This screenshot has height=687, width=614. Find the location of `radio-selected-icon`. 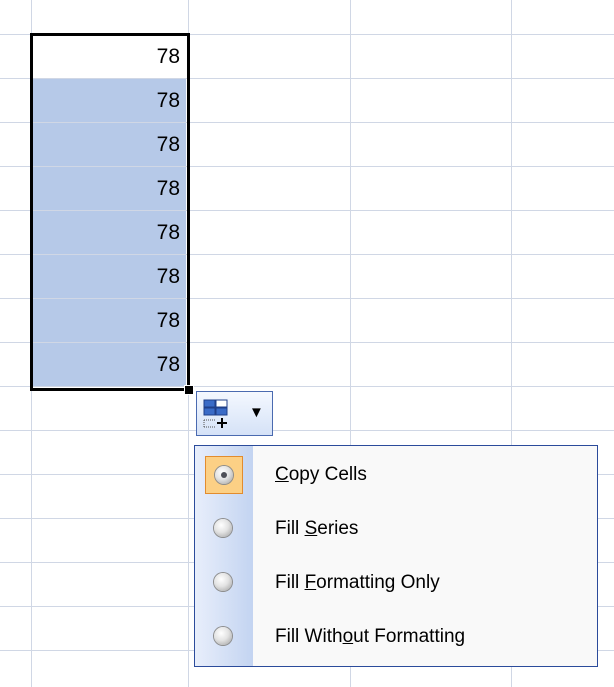

radio-selected-icon is located at coordinates (224, 475).